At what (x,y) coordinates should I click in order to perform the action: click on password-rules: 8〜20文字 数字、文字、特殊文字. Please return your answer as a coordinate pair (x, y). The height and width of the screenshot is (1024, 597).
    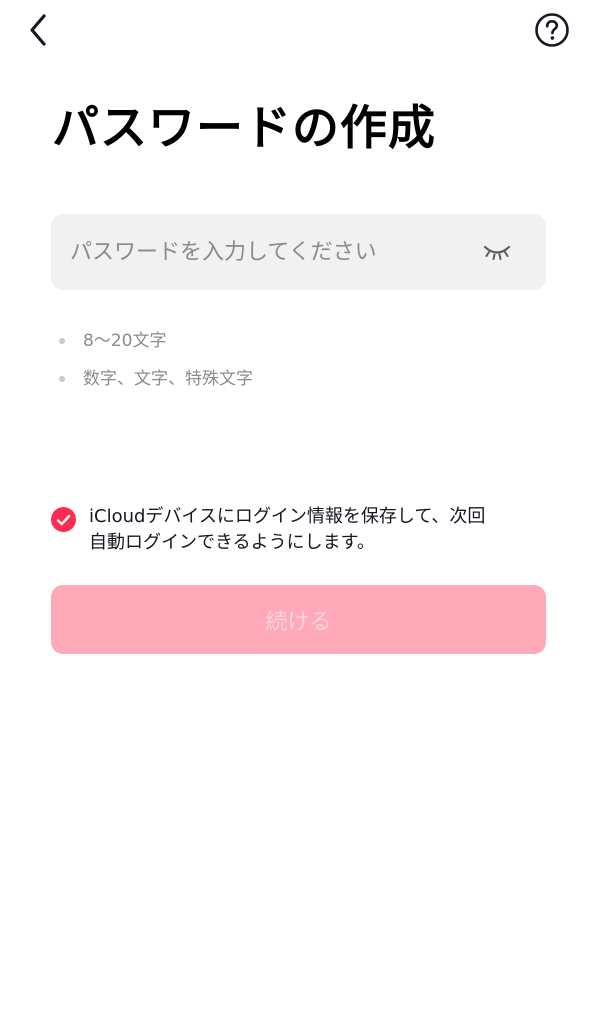
    Looking at the image, I should click on (155, 364).